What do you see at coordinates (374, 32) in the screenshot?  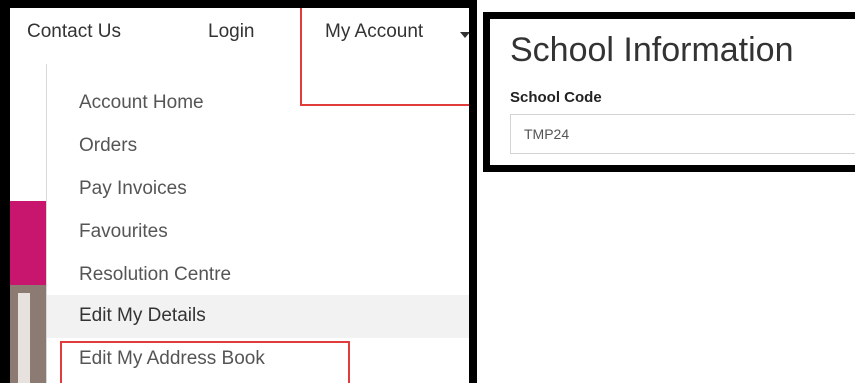 I see `my-account-menu: My Account` at bounding box center [374, 32].